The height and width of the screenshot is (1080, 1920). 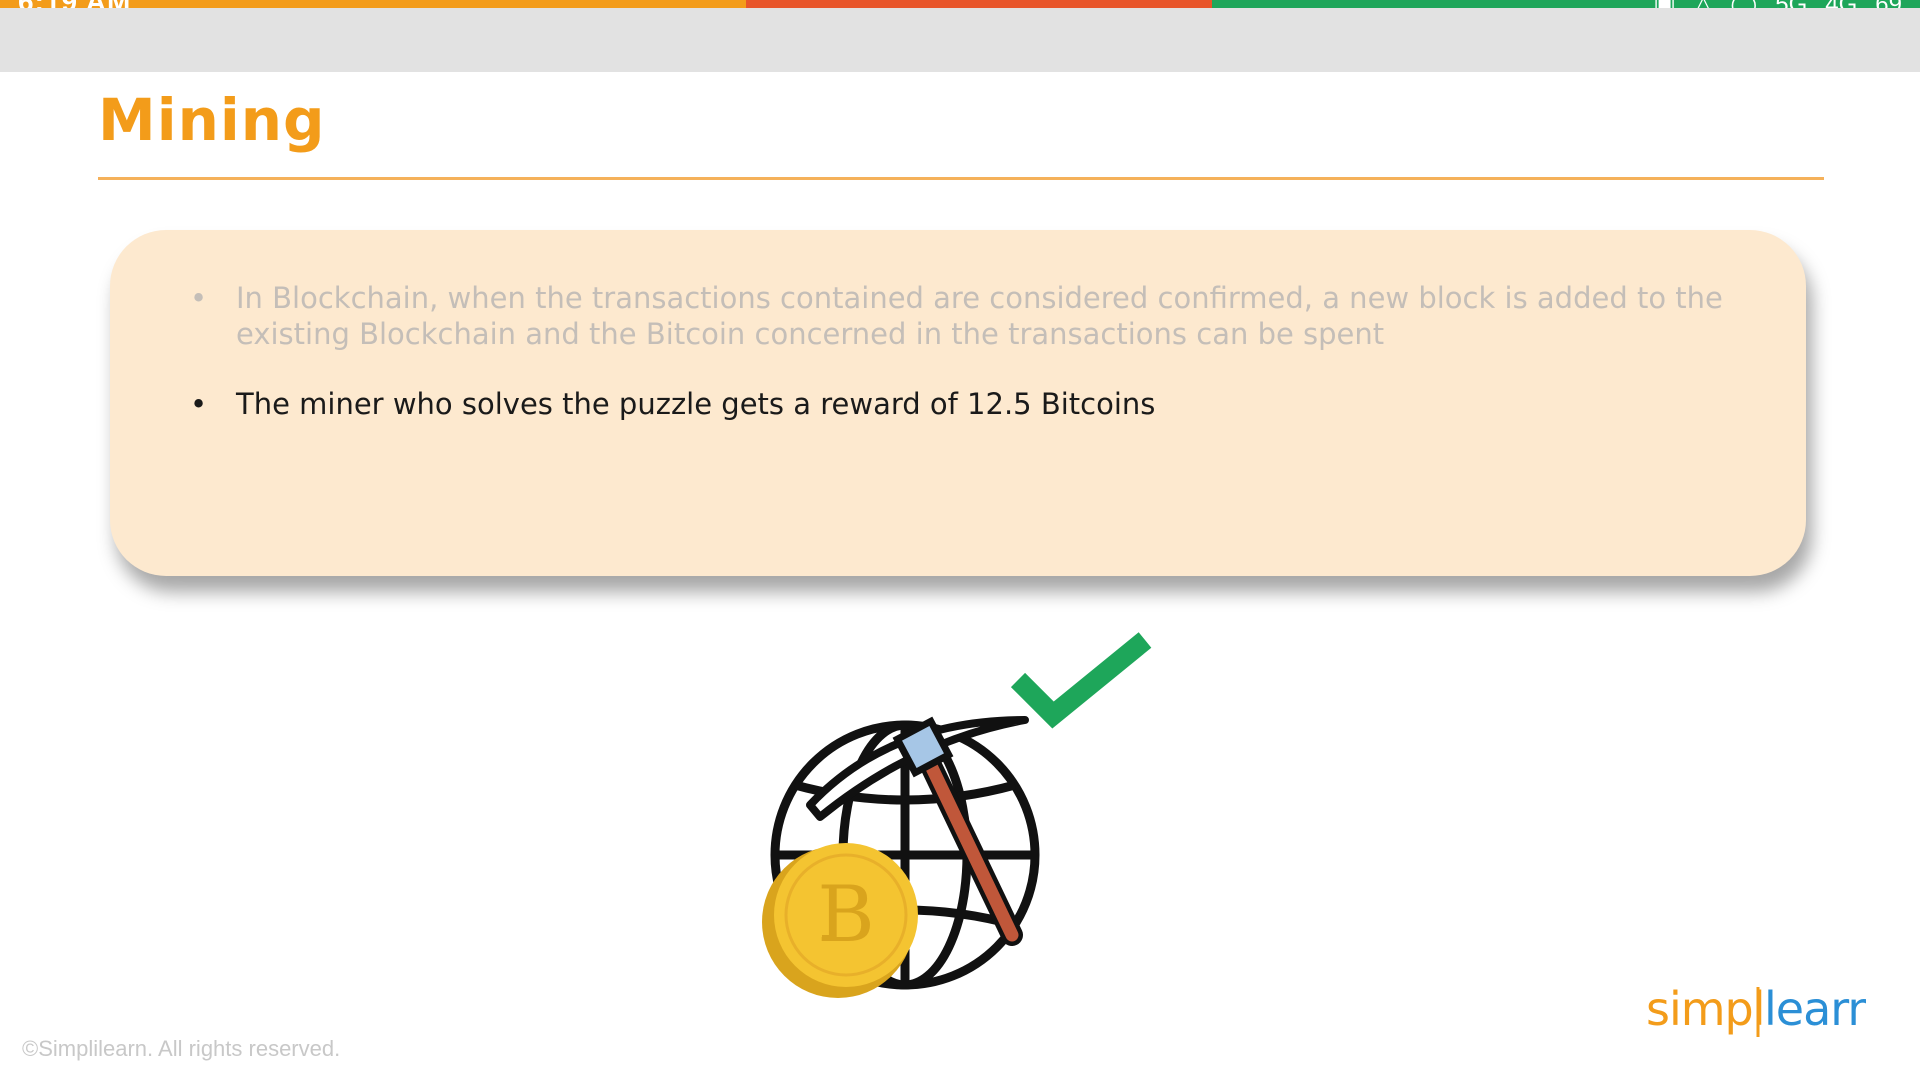 I want to click on status-strip-red, so click(x=979, y=4).